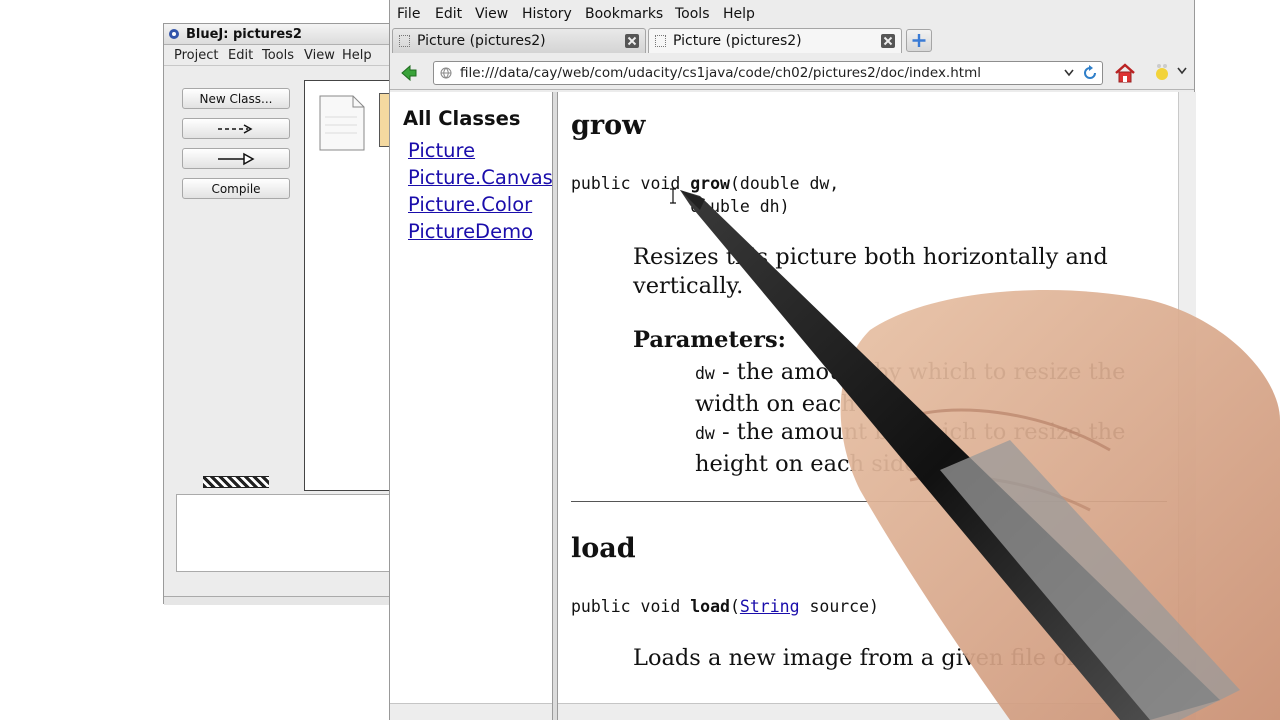  Describe the element at coordinates (839, 606) in the screenshot. I see `sig-rest: source)` at that location.